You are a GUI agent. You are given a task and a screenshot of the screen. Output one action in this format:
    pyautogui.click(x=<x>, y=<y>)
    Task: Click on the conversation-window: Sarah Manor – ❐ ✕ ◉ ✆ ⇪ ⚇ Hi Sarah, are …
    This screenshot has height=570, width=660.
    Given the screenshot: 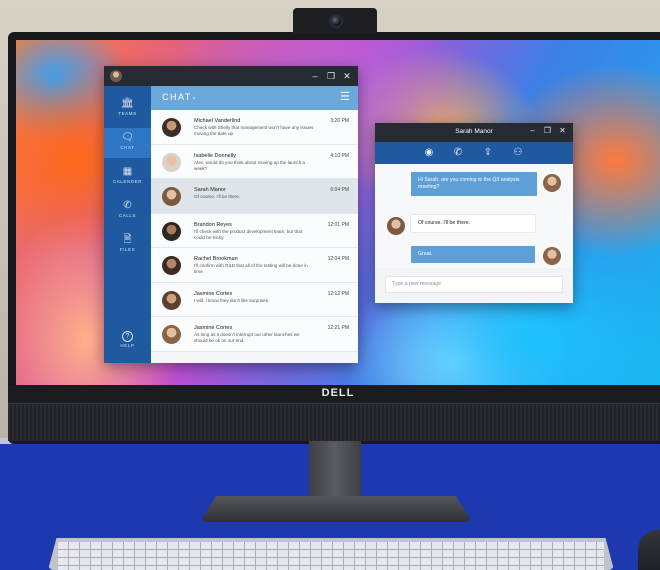 What is the action you would take?
    pyautogui.click(x=474, y=213)
    